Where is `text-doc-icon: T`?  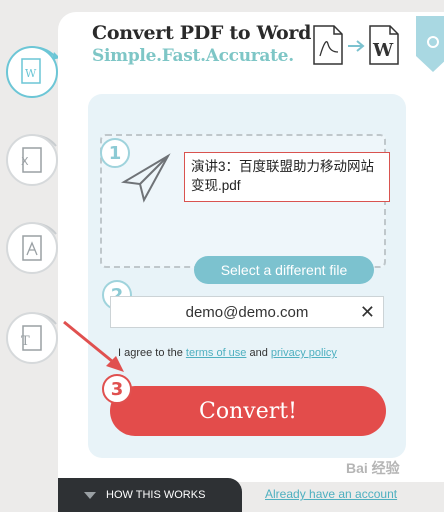 text-doc-icon: T is located at coordinates (32, 338).